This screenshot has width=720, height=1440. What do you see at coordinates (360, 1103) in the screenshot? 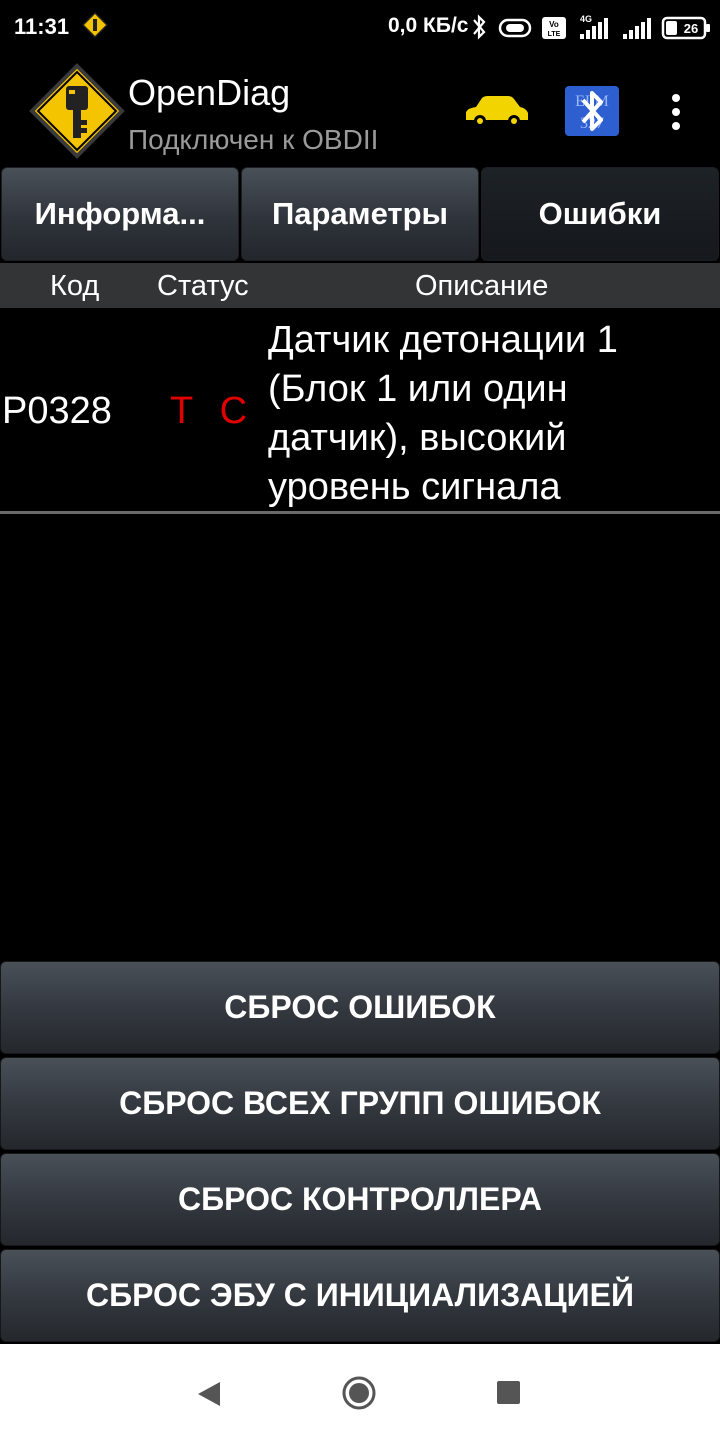
I see `reset-all-groups-button: СБРОС ВСЕХ ГРУПП ОШИБОК` at bounding box center [360, 1103].